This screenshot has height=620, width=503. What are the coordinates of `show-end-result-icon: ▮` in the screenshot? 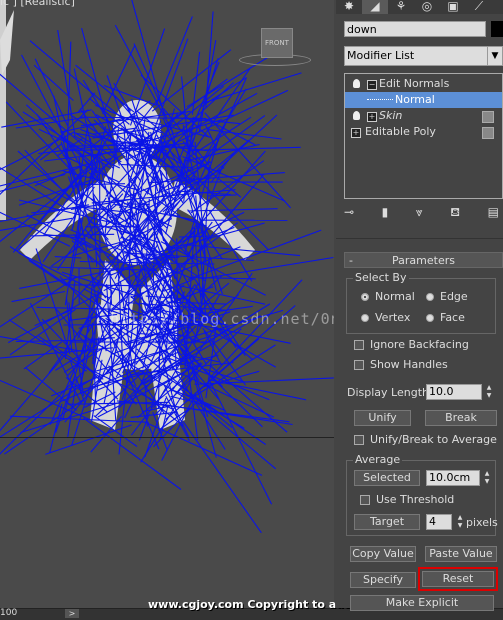 It's located at (385, 215).